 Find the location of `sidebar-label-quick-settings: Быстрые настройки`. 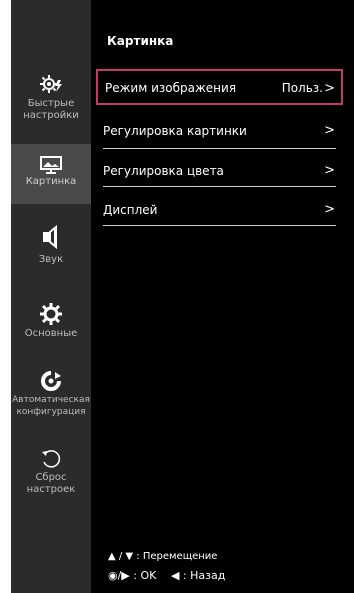

sidebar-label-quick-settings: Быстрые настройки is located at coordinates (51, 109).